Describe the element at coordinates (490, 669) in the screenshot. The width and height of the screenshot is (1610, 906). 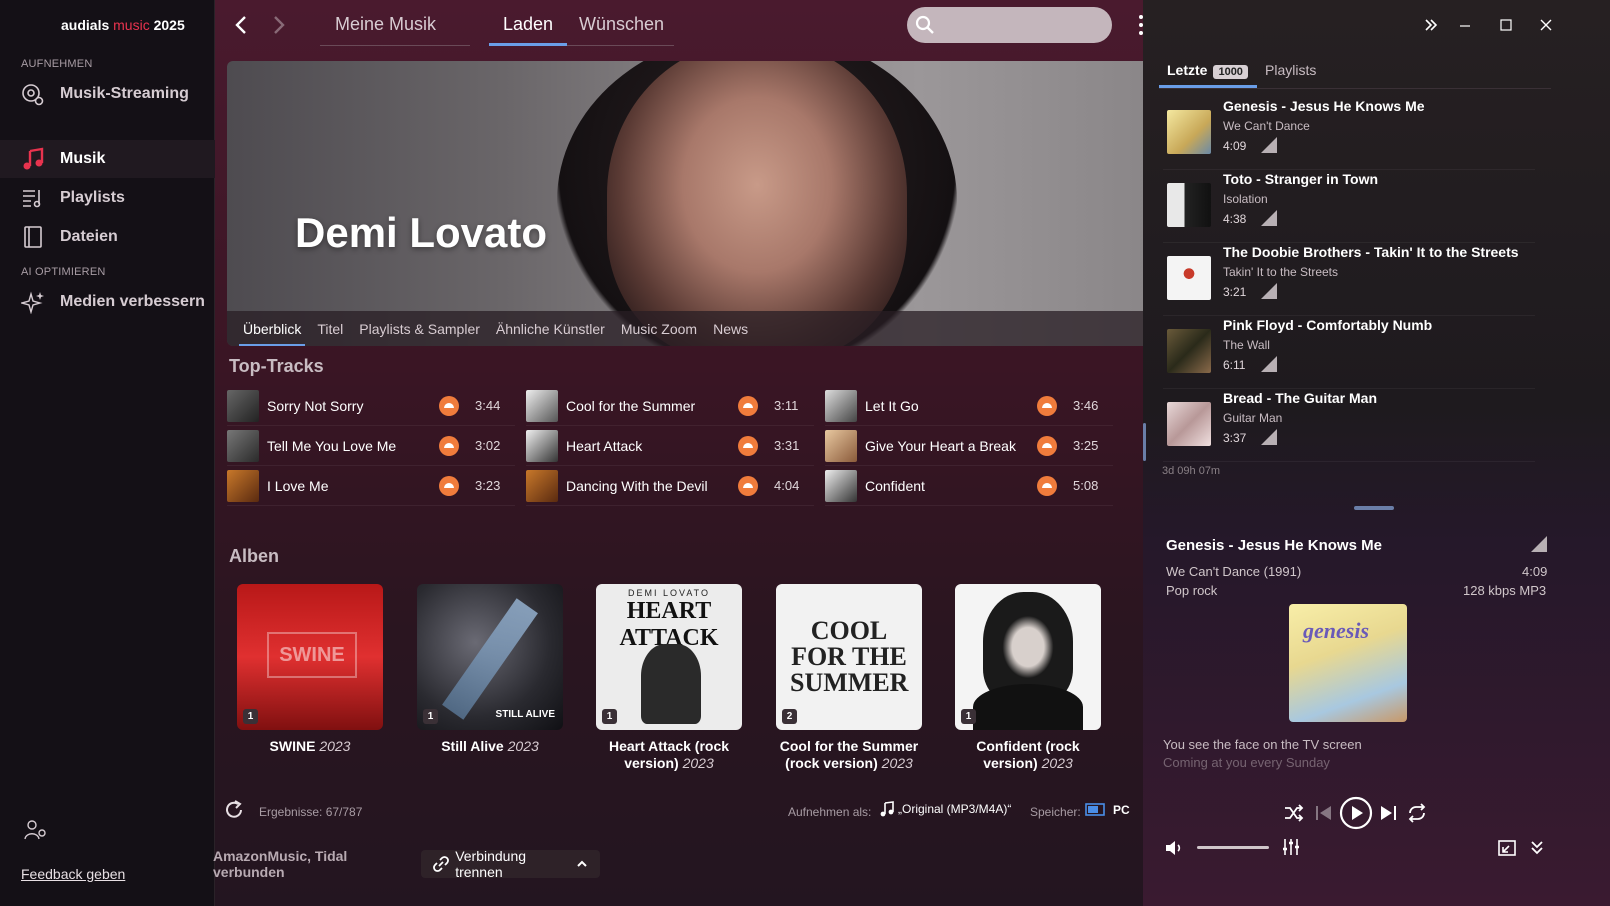
I see `album-card: STILL ALIVE 1 Still Alive 2023` at that location.